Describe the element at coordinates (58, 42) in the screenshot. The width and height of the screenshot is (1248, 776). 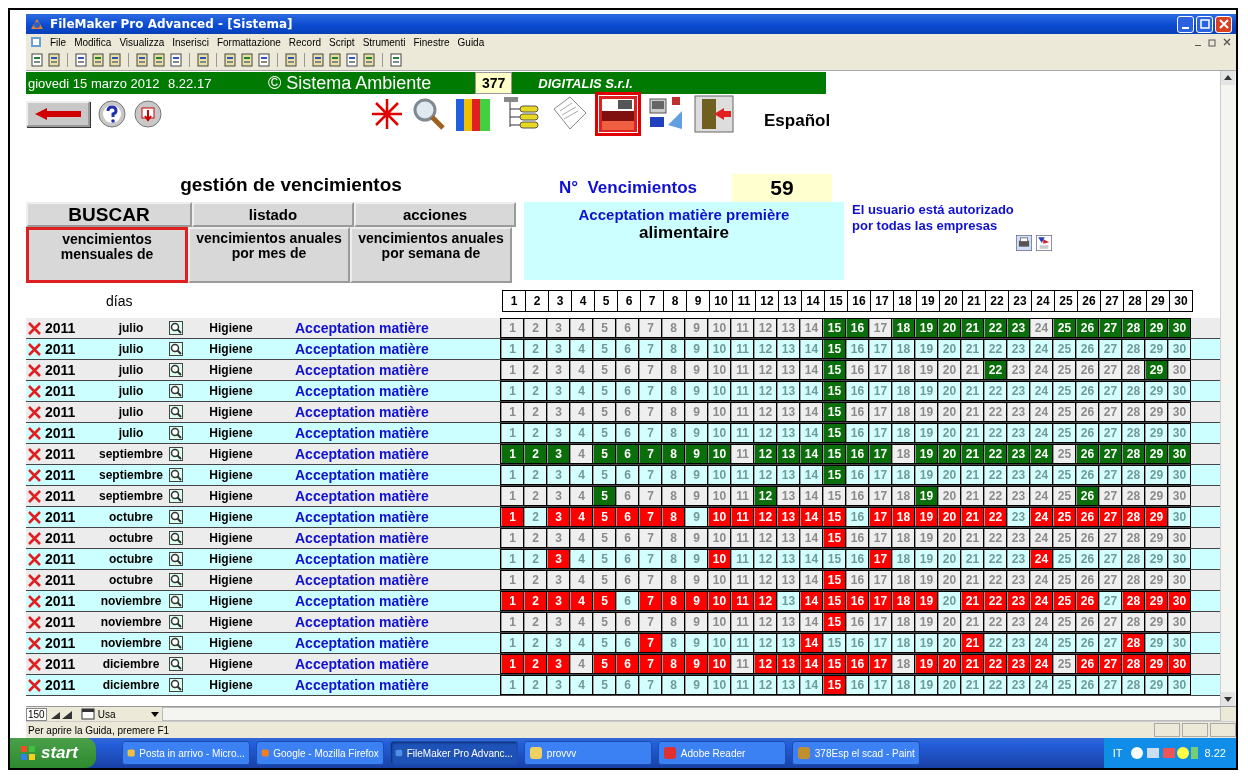
I see `menu-item: File` at that location.